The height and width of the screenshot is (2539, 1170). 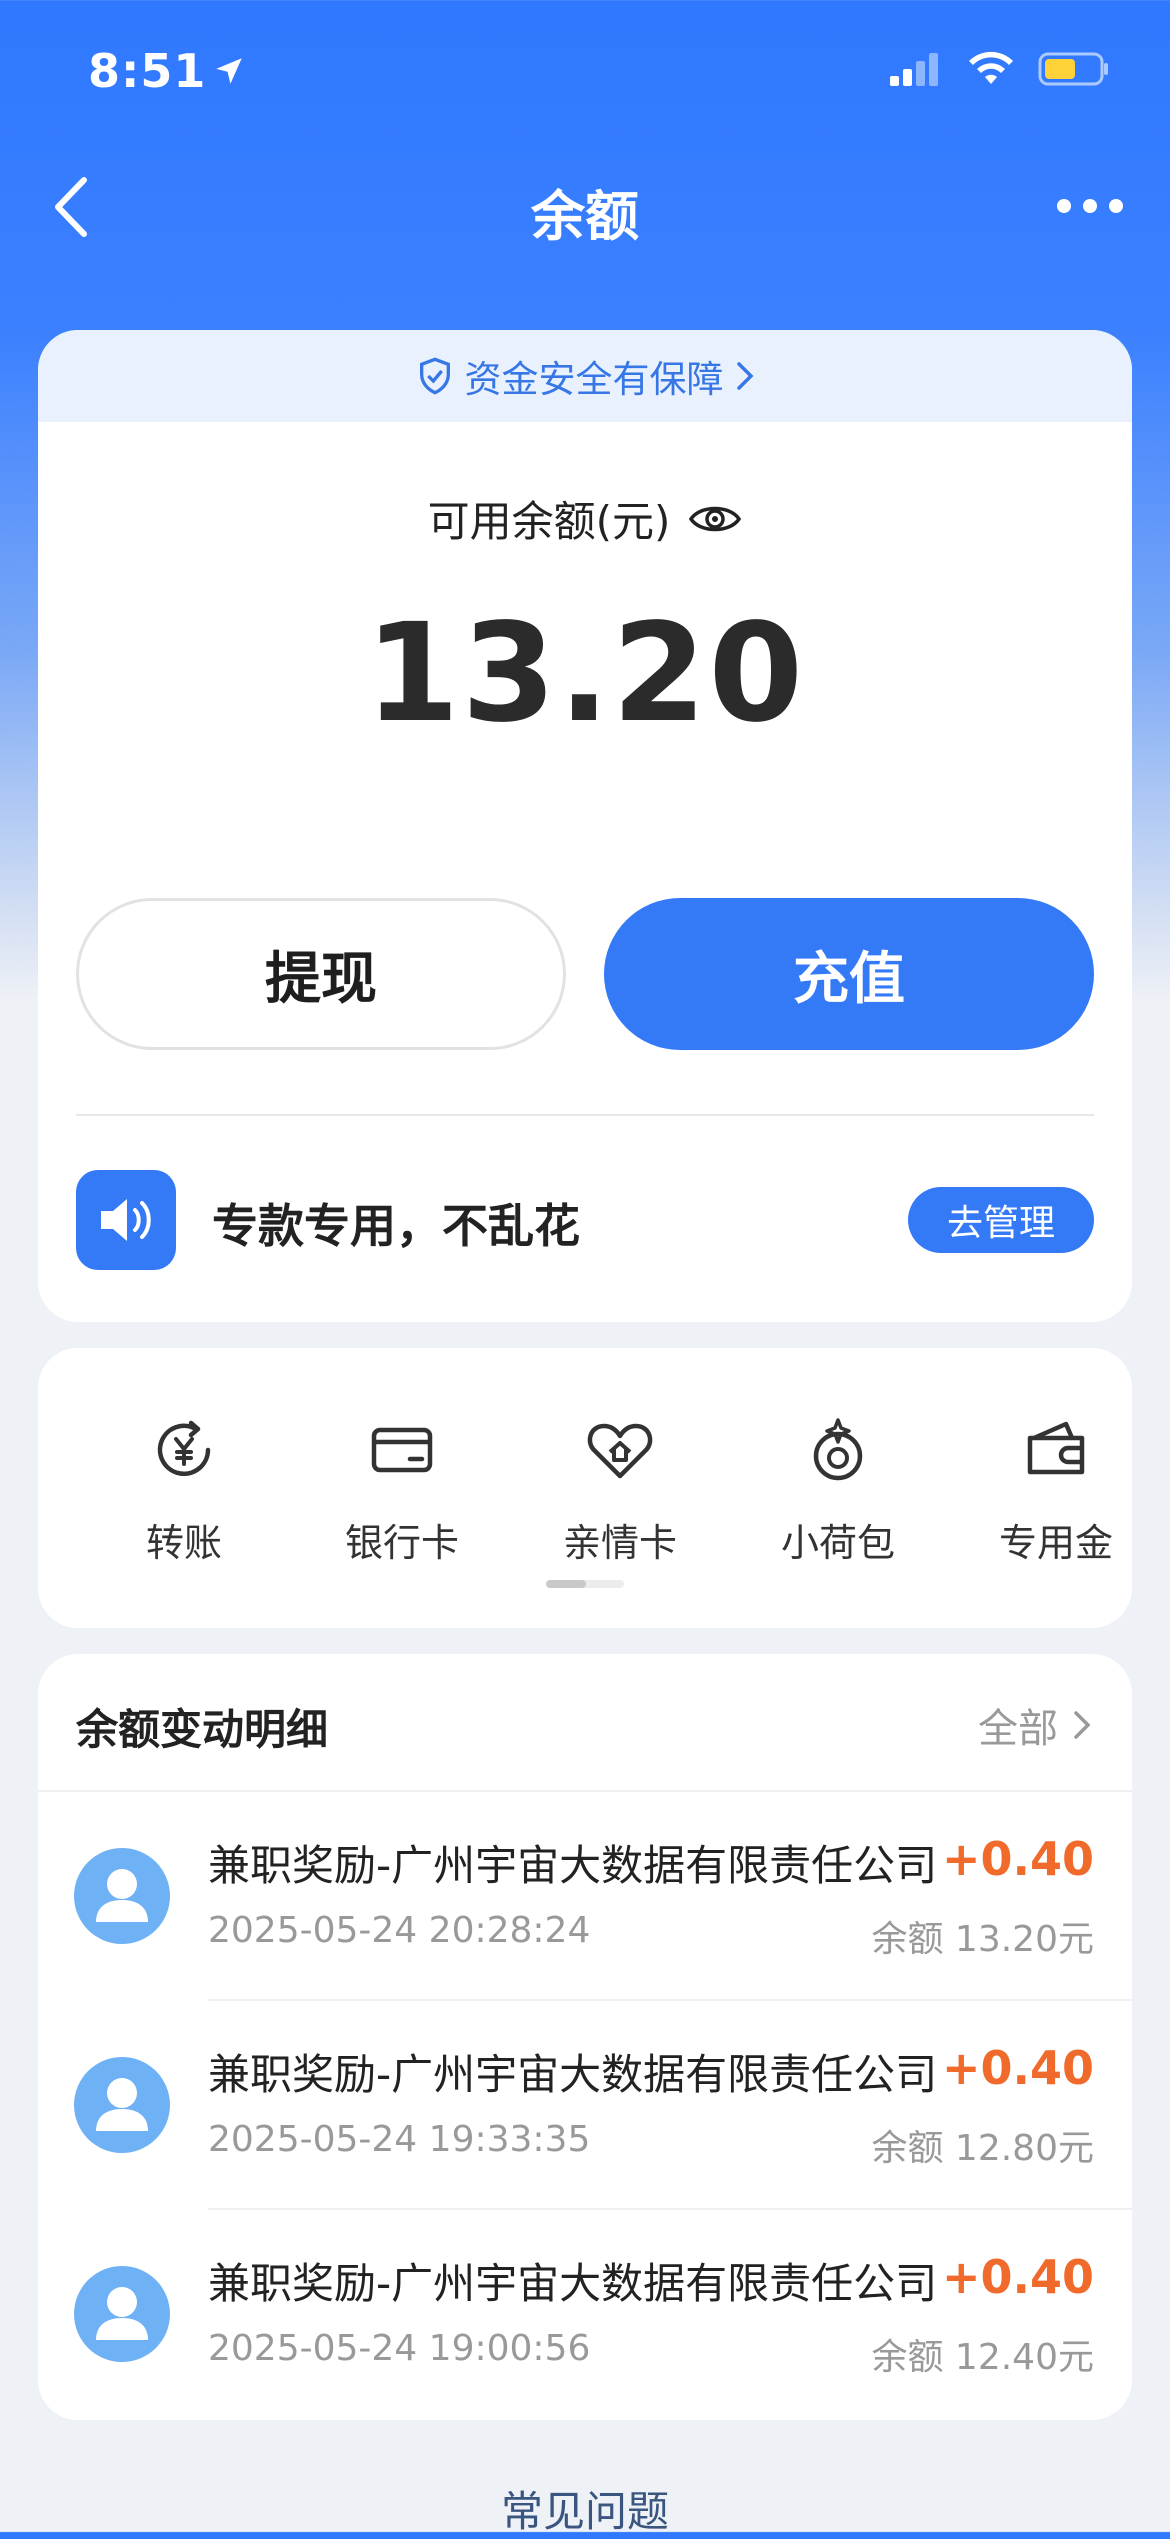 I want to click on shield-check-icon, so click(x=434, y=376).